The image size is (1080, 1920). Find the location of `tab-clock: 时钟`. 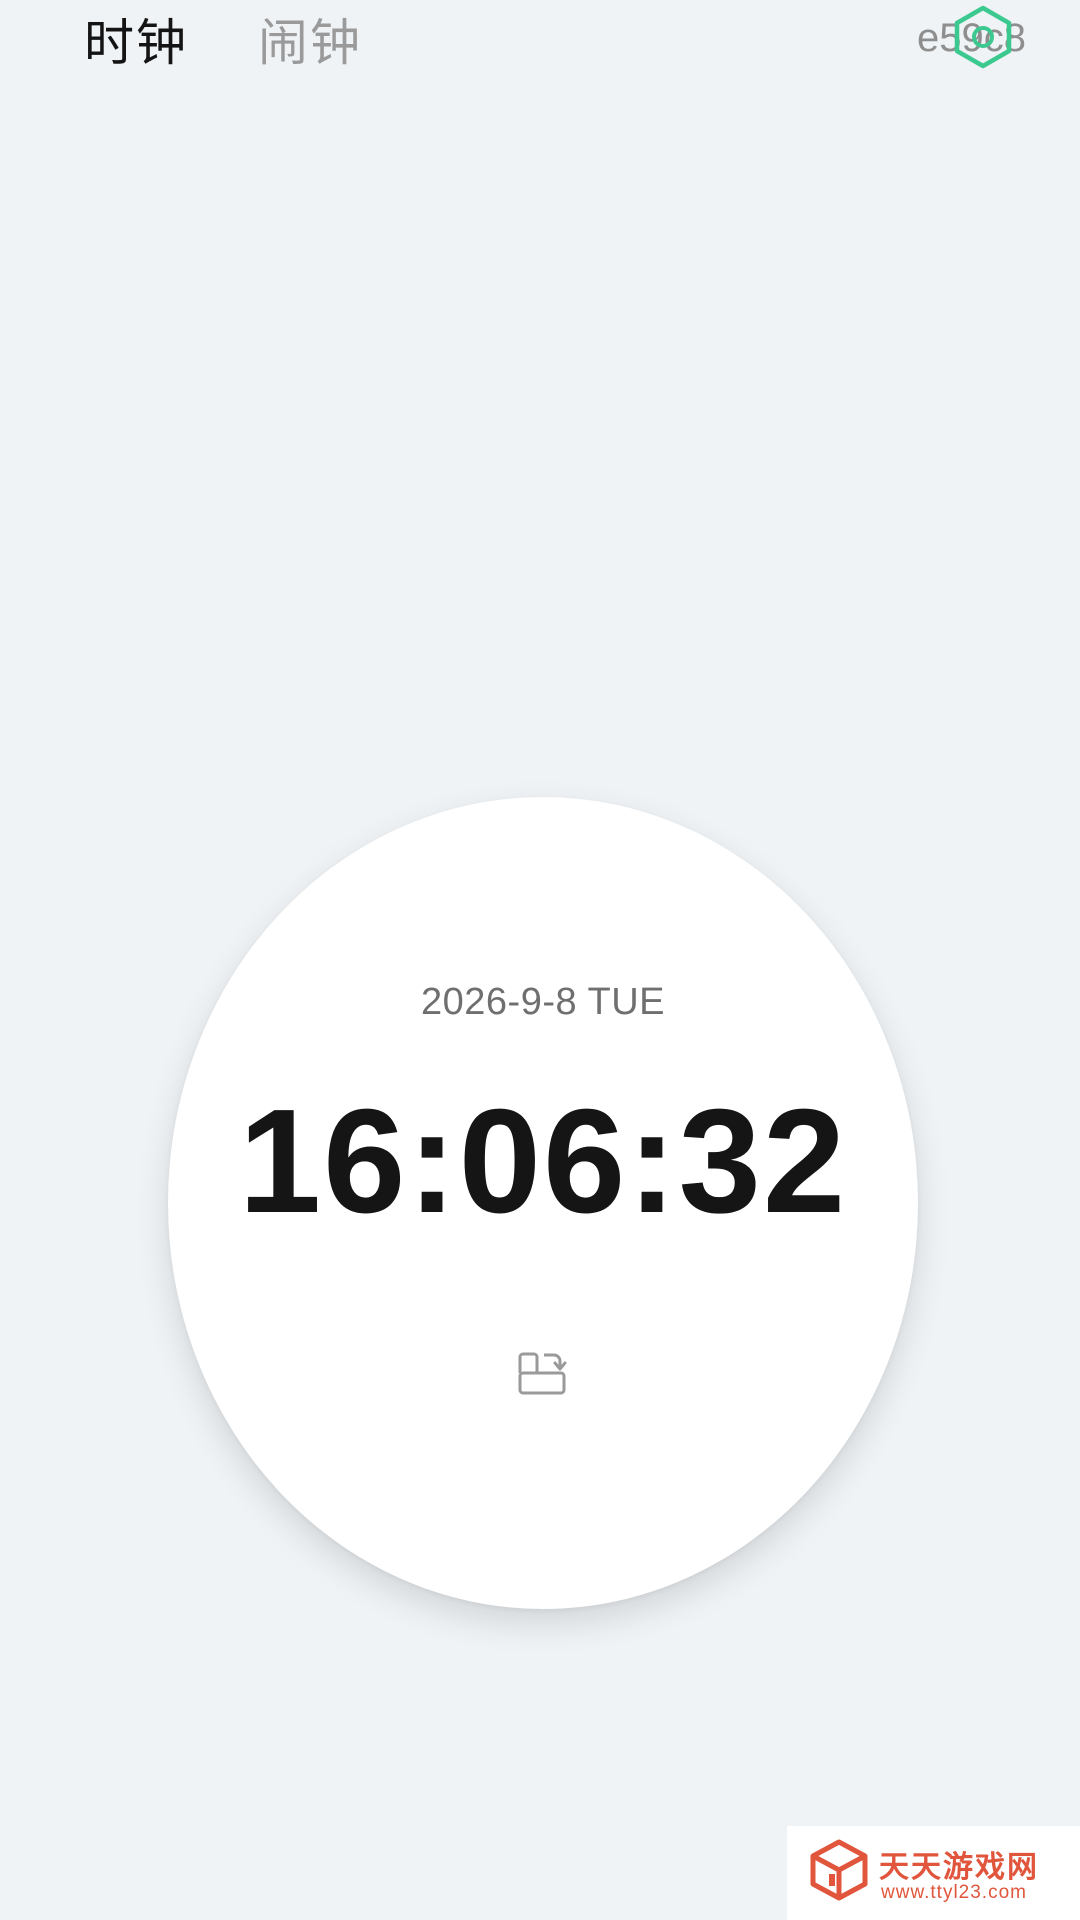

tab-clock: 时钟 is located at coordinates (136, 43).